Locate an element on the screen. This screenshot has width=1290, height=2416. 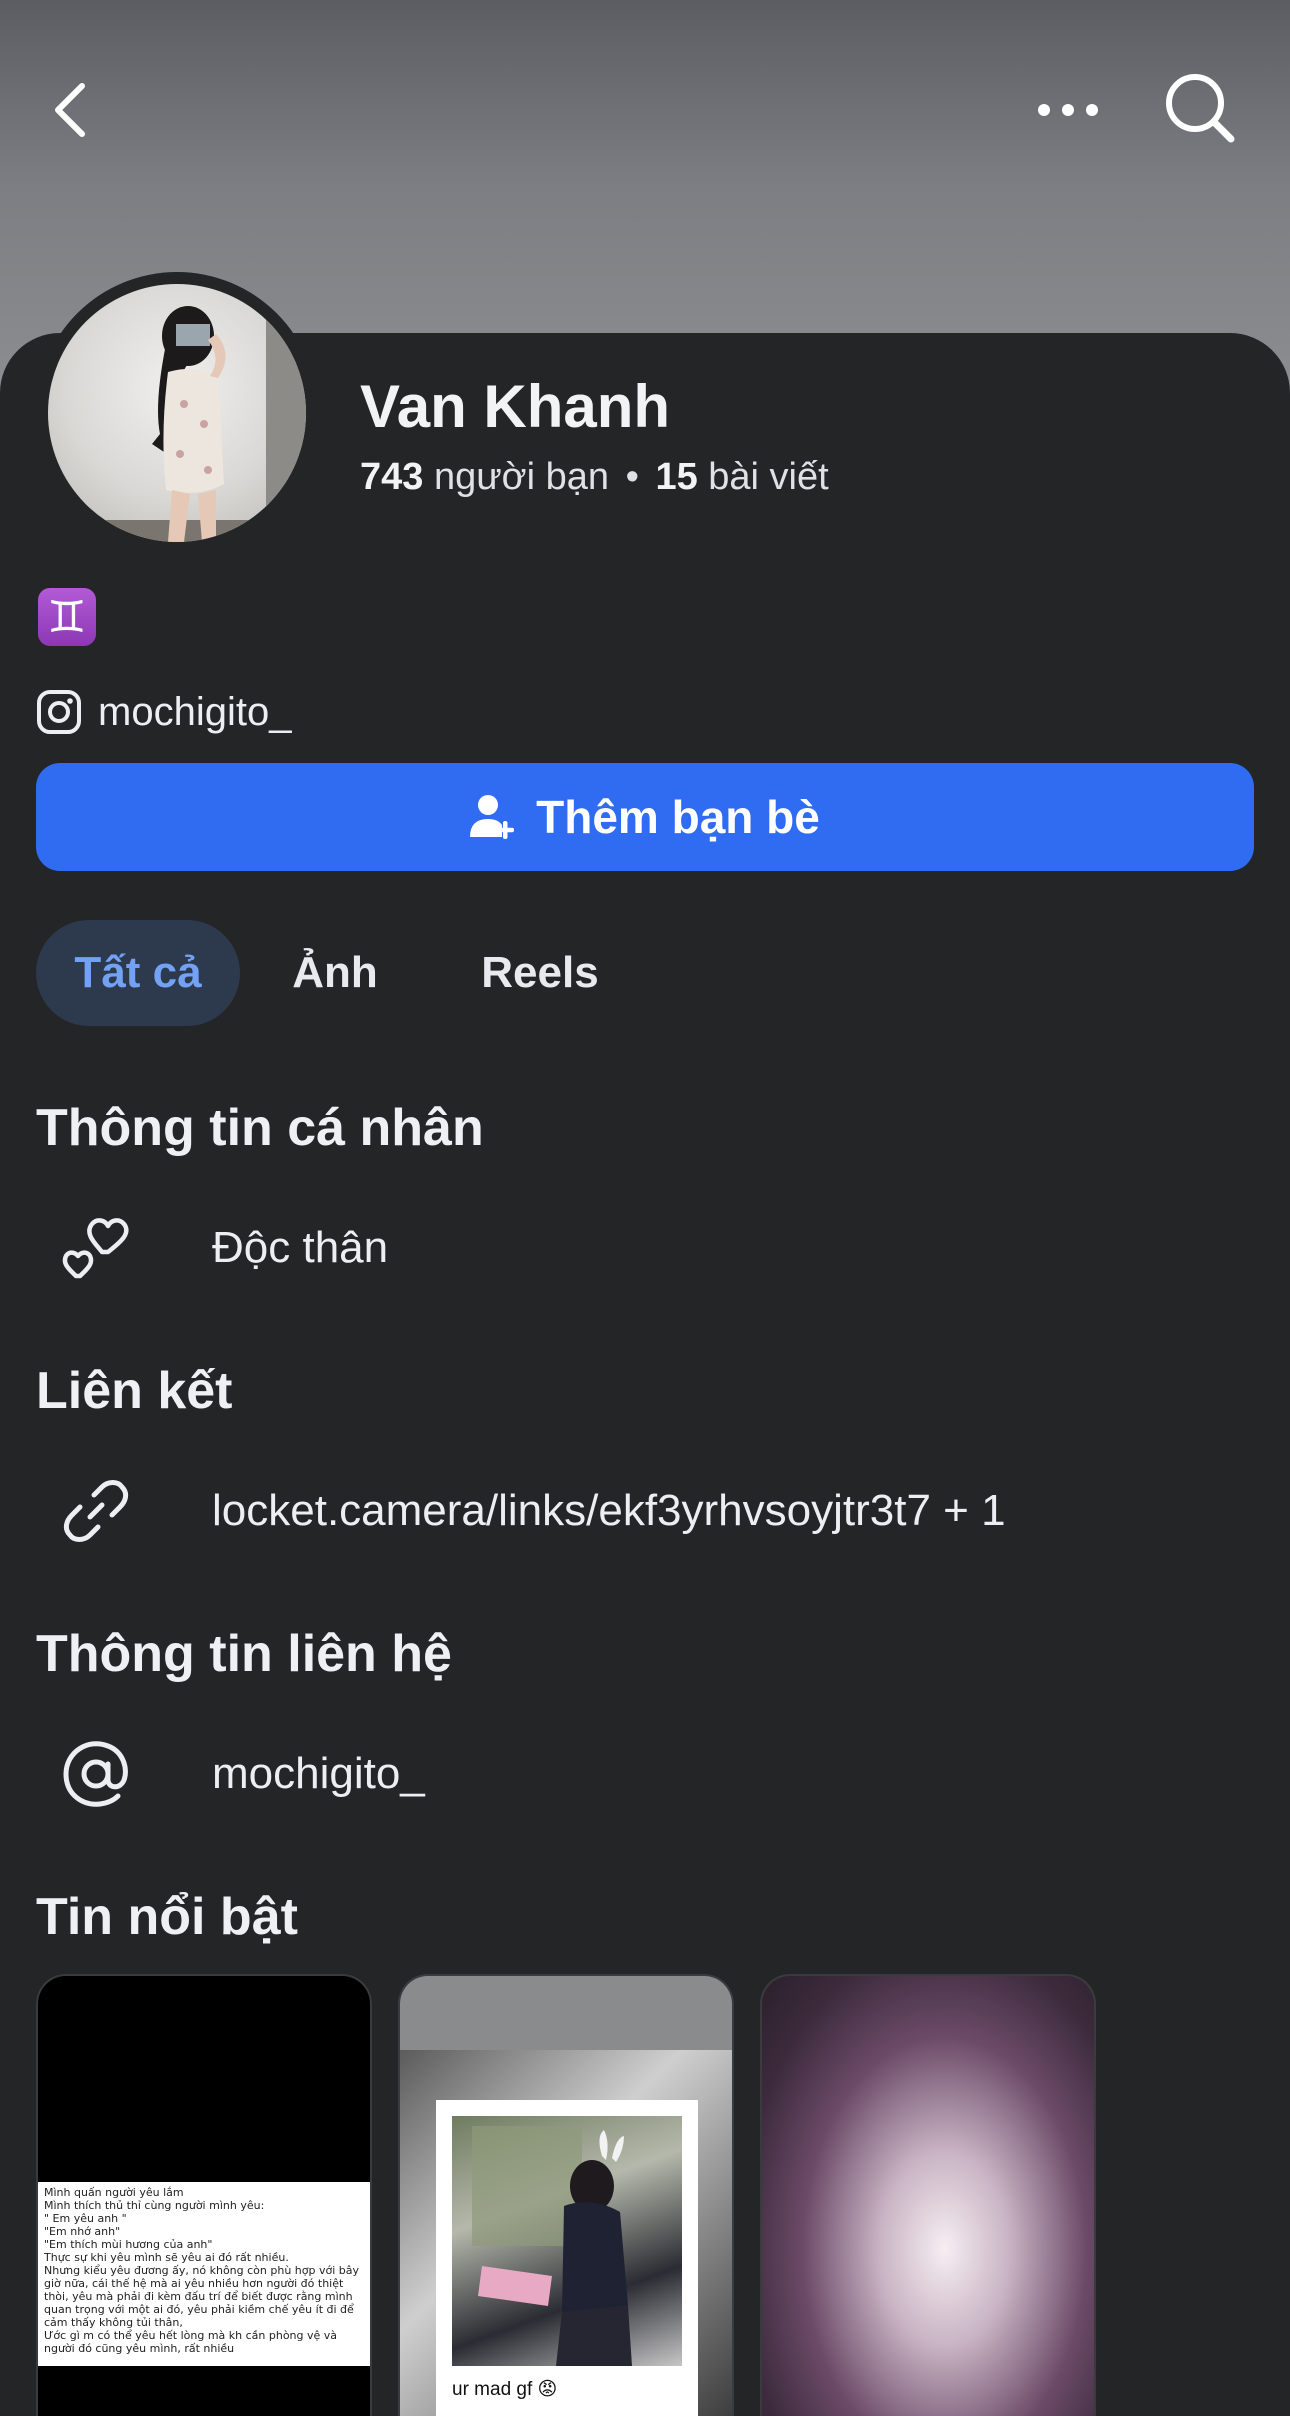
highlight-item is located at coordinates (928, 2195).